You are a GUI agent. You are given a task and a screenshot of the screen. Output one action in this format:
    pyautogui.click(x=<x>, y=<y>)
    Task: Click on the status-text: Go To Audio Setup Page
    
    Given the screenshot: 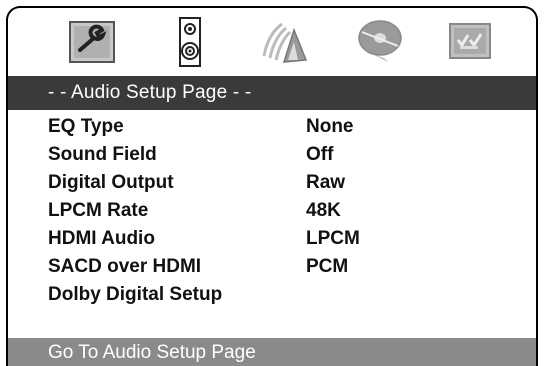 What is the action you would take?
    pyautogui.click(x=152, y=352)
    